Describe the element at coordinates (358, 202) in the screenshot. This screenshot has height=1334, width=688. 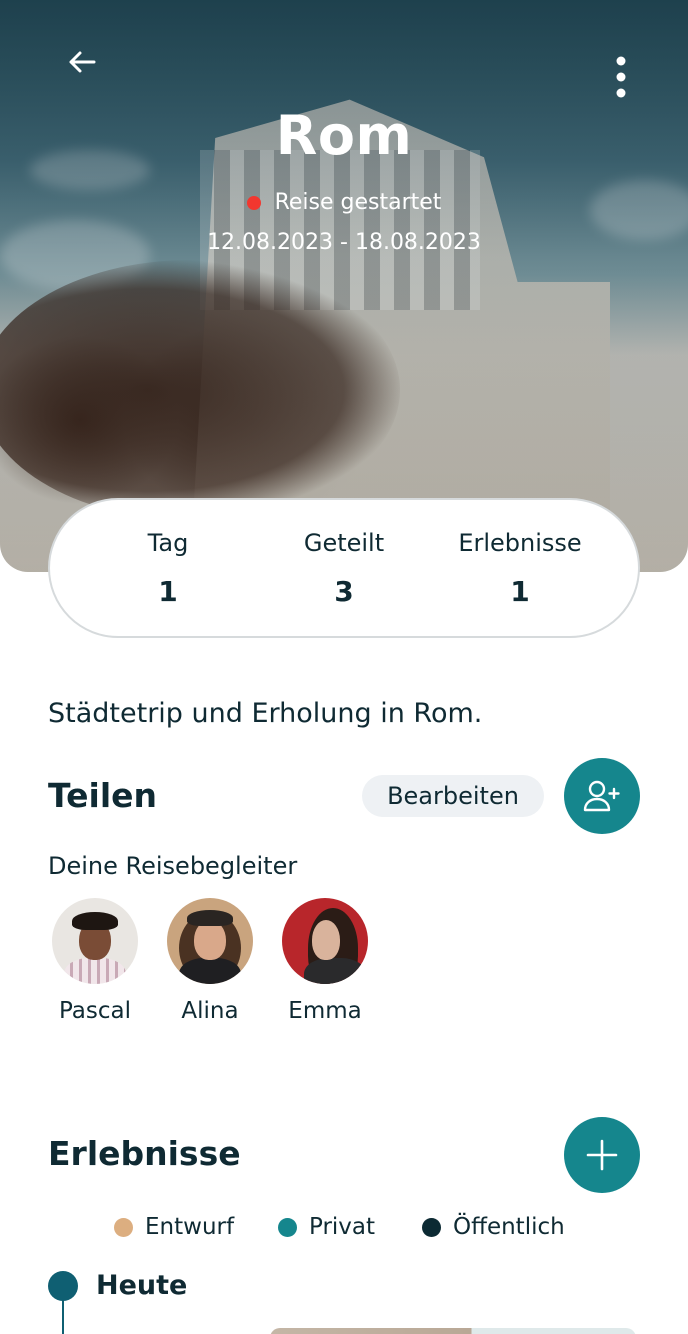
I see `trip-status-label: Reise gestartet` at that location.